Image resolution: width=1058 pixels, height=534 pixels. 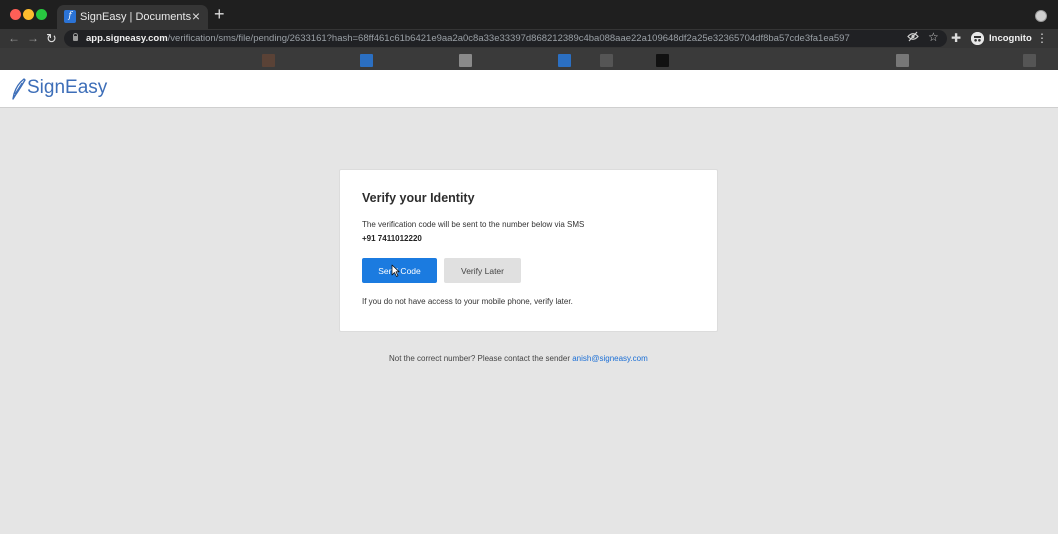 I want to click on lock-icon, so click(x=75, y=37).